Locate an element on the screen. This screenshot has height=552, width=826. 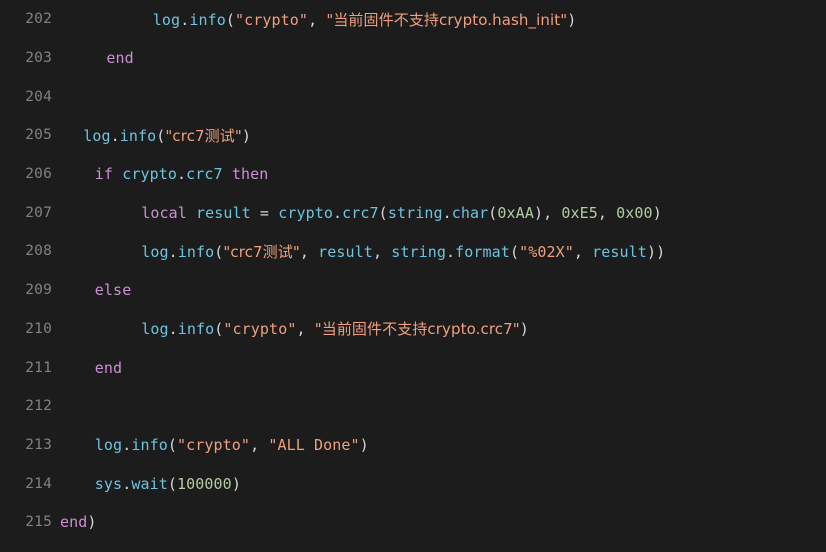
code-line: 209 else is located at coordinates (413, 290).